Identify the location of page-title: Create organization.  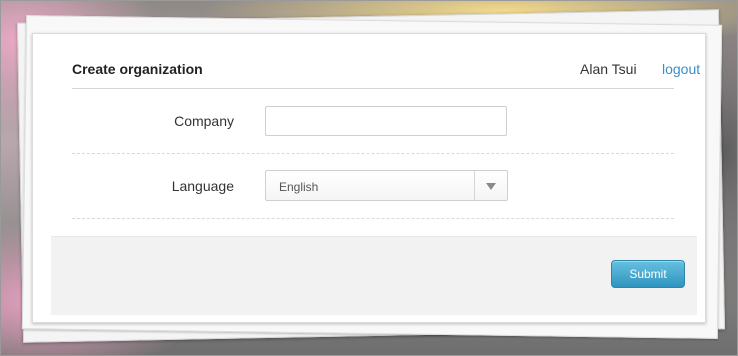
(137, 69).